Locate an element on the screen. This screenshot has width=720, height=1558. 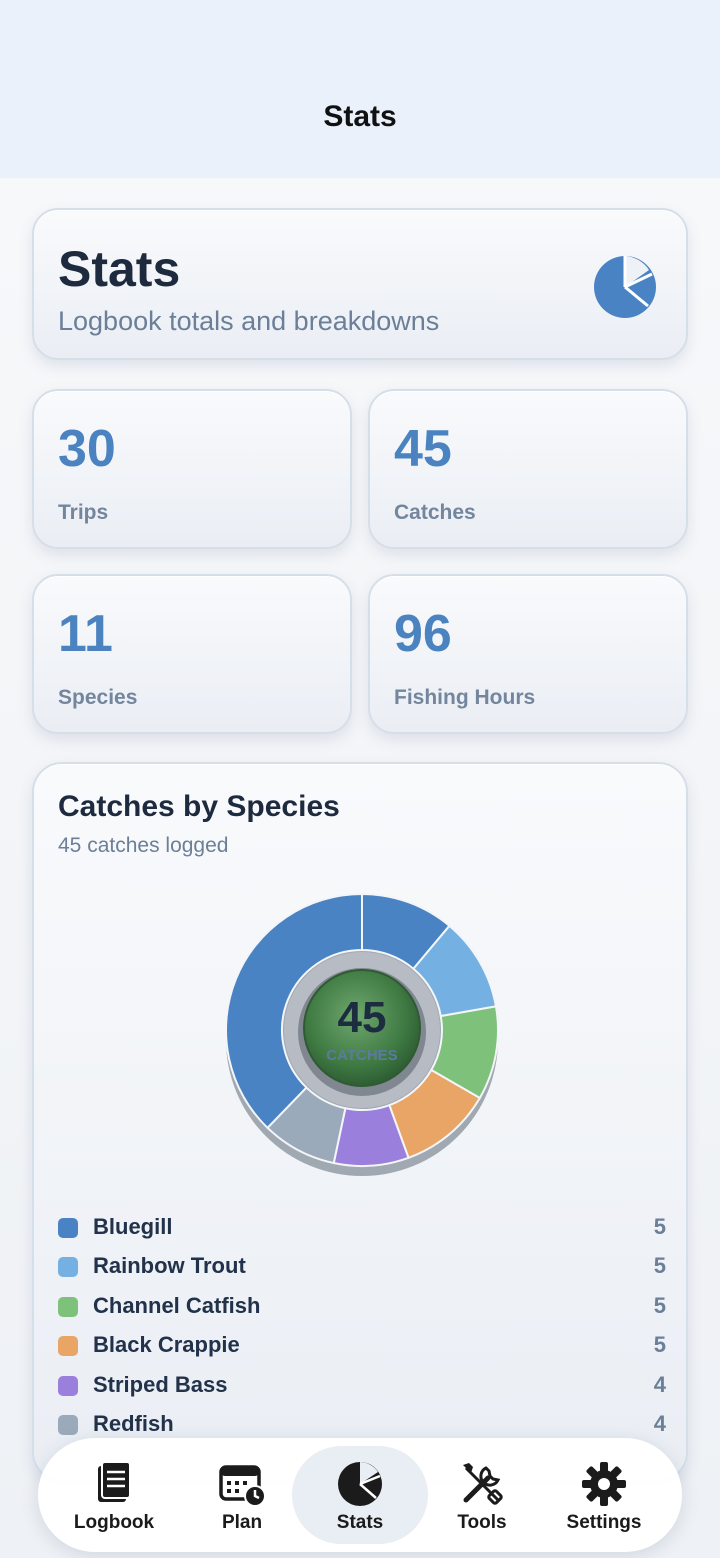
legend-name: Rainbow Trout is located at coordinates (169, 1266).